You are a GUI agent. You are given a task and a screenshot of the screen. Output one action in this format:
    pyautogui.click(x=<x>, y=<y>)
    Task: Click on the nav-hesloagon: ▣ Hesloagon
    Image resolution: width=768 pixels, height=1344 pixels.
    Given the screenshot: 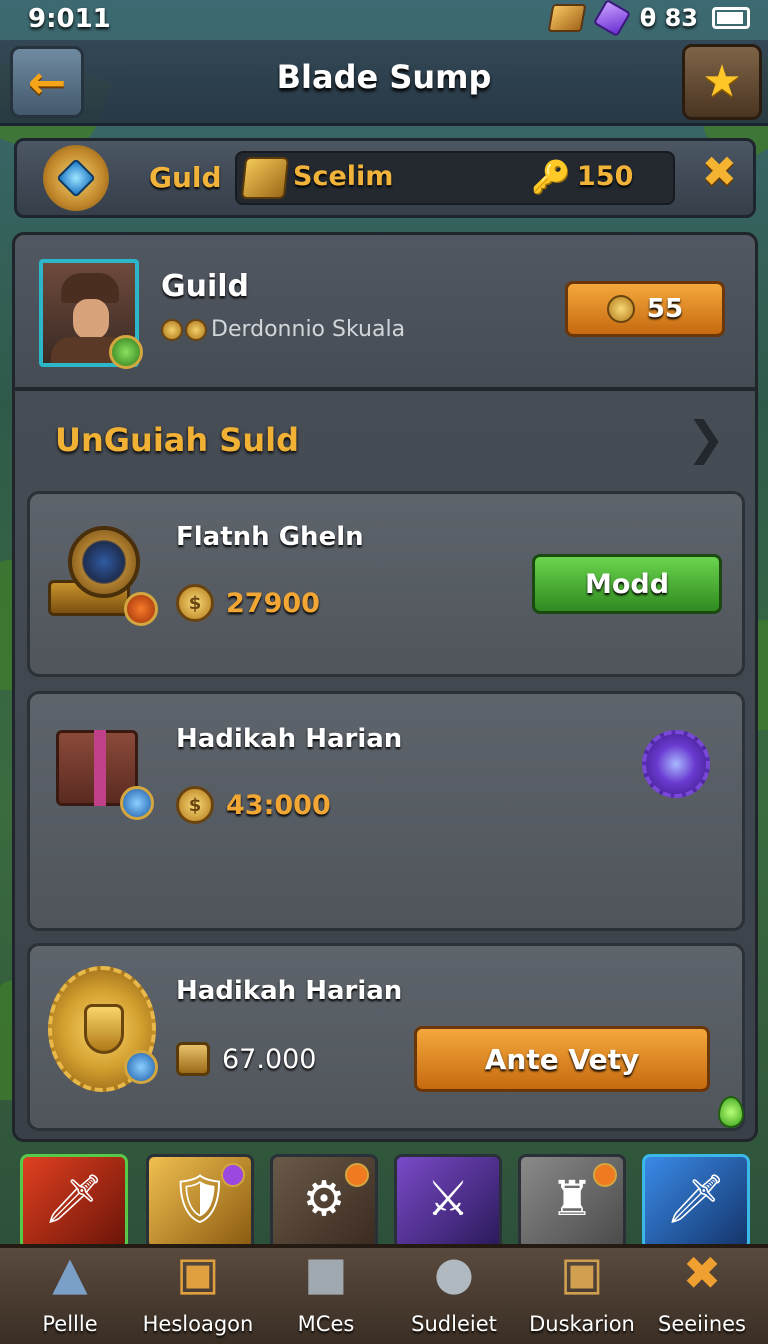 What is the action you would take?
    pyautogui.click(x=198, y=1296)
    